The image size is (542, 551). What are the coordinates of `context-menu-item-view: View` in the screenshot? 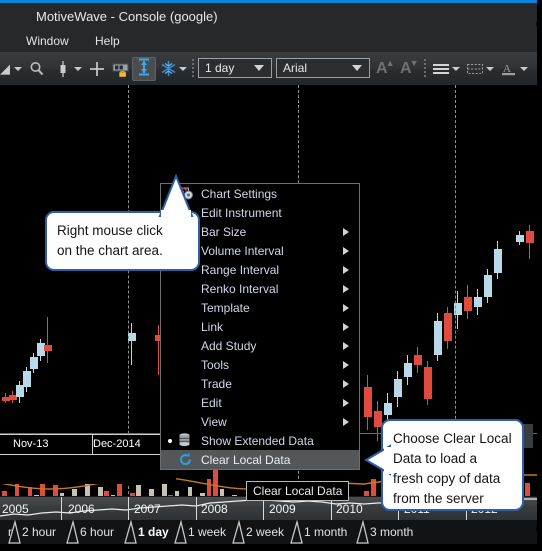 It's located at (260, 421).